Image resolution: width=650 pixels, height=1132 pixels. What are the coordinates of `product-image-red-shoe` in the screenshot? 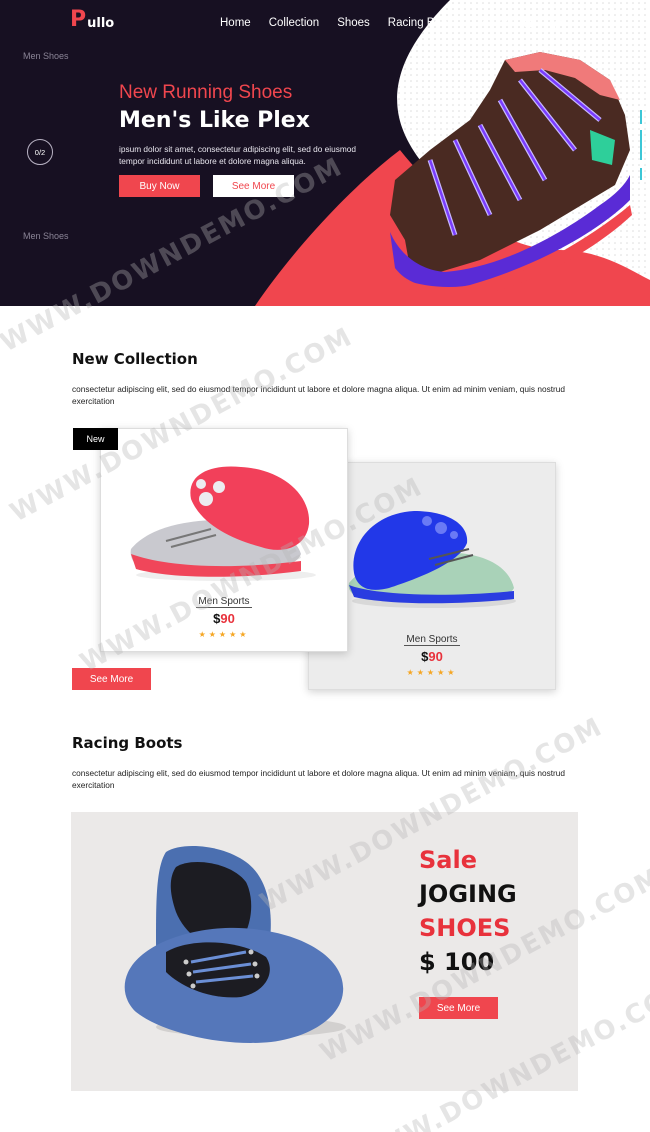 It's located at (223, 523).